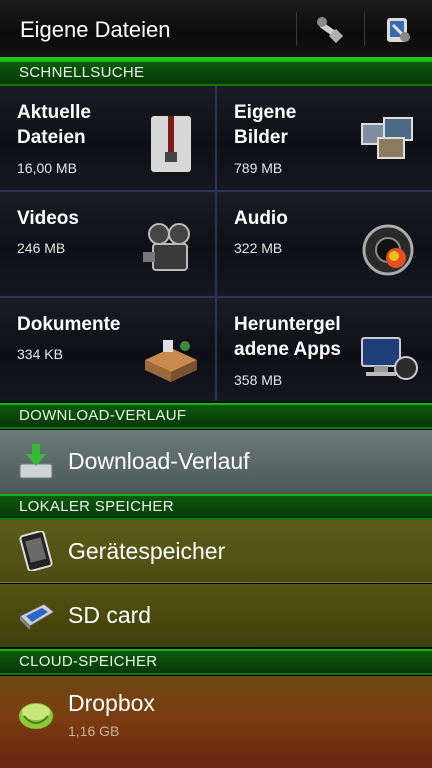  I want to click on tile-title-line2: Dateien, so click(51, 137).